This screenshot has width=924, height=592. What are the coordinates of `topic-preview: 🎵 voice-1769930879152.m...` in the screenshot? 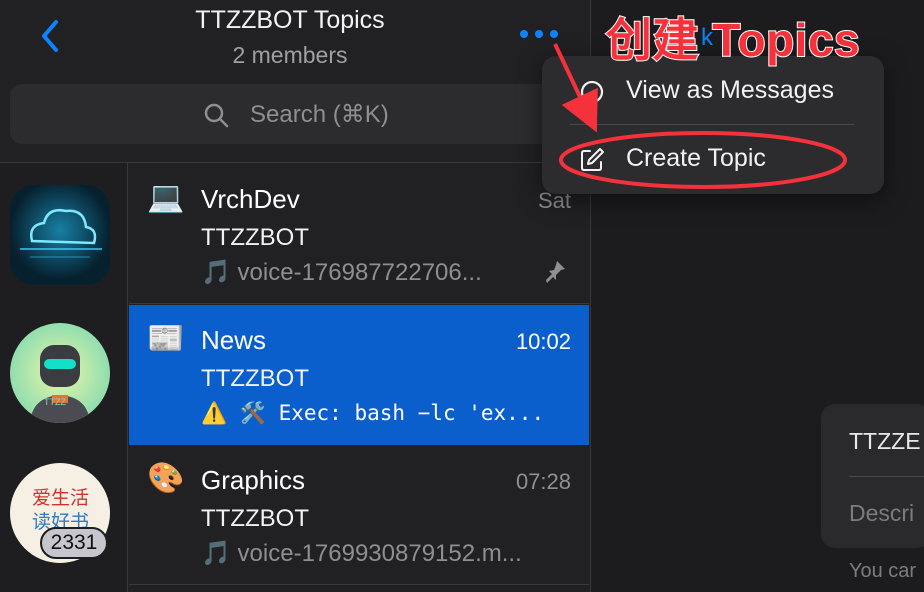 It's located at (361, 553).